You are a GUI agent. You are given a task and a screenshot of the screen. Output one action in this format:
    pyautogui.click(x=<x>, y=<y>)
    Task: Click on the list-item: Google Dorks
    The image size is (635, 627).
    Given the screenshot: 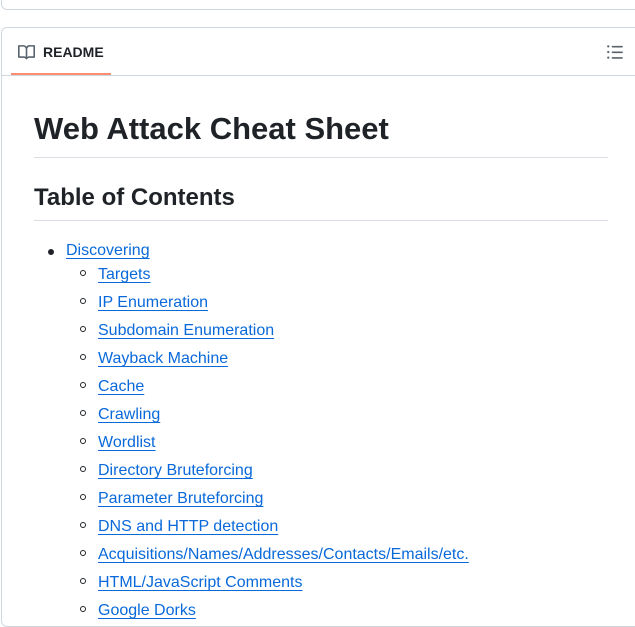 What is the action you would take?
    pyautogui.click(x=251, y=613)
    